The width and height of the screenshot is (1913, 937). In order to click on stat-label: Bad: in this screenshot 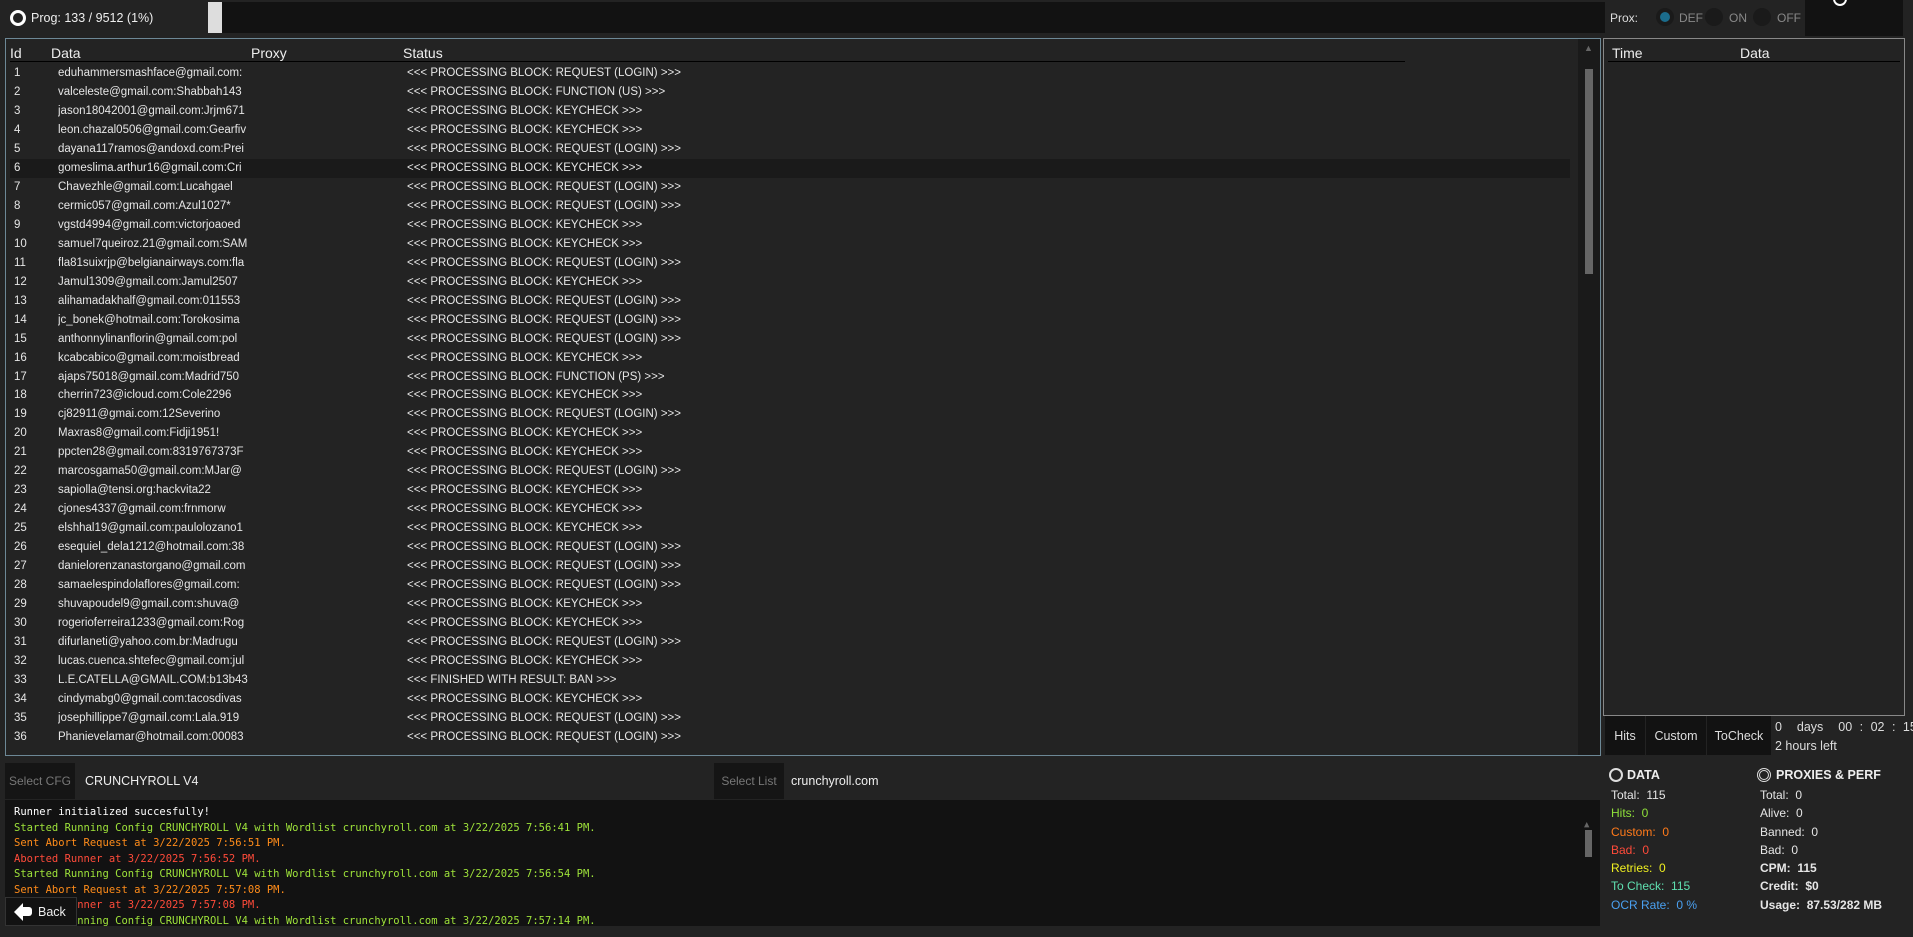, I will do `click(1772, 849)`.